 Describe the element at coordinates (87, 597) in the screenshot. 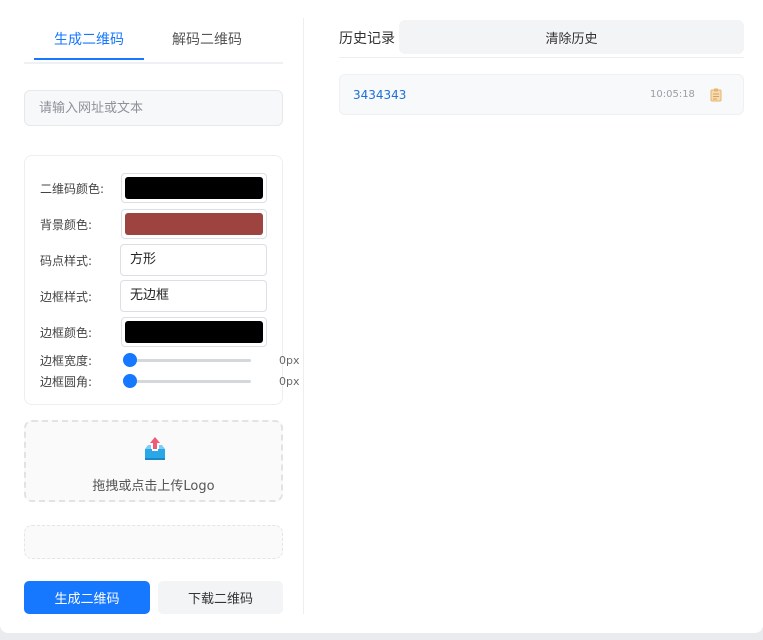

I see `generate-qr-button: 生成二维码` at that location.